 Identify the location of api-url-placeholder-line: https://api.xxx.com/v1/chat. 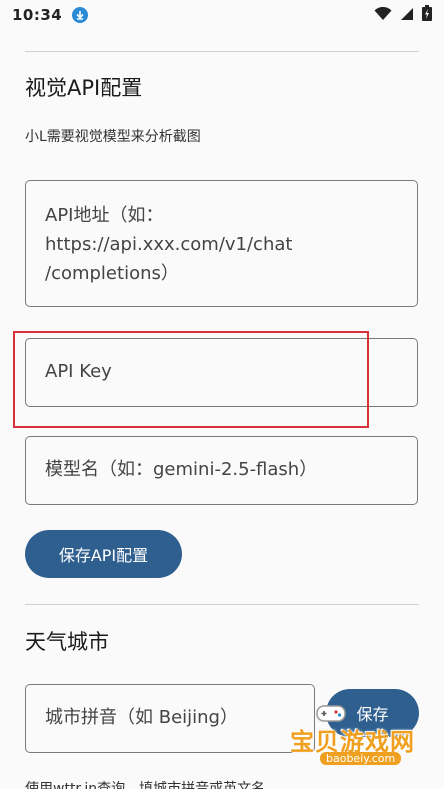
(169, 244).